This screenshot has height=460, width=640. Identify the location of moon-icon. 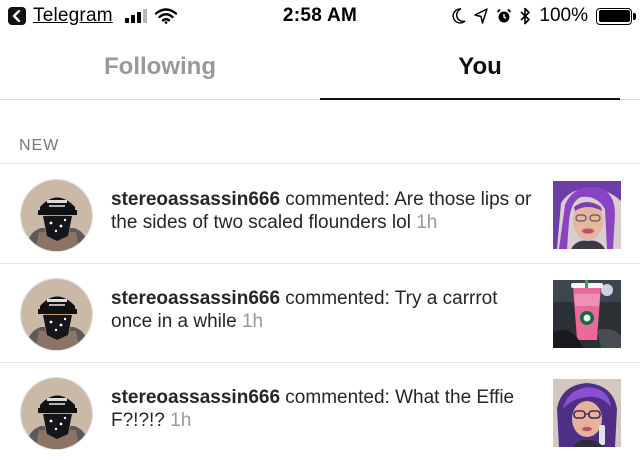
(459, 16).